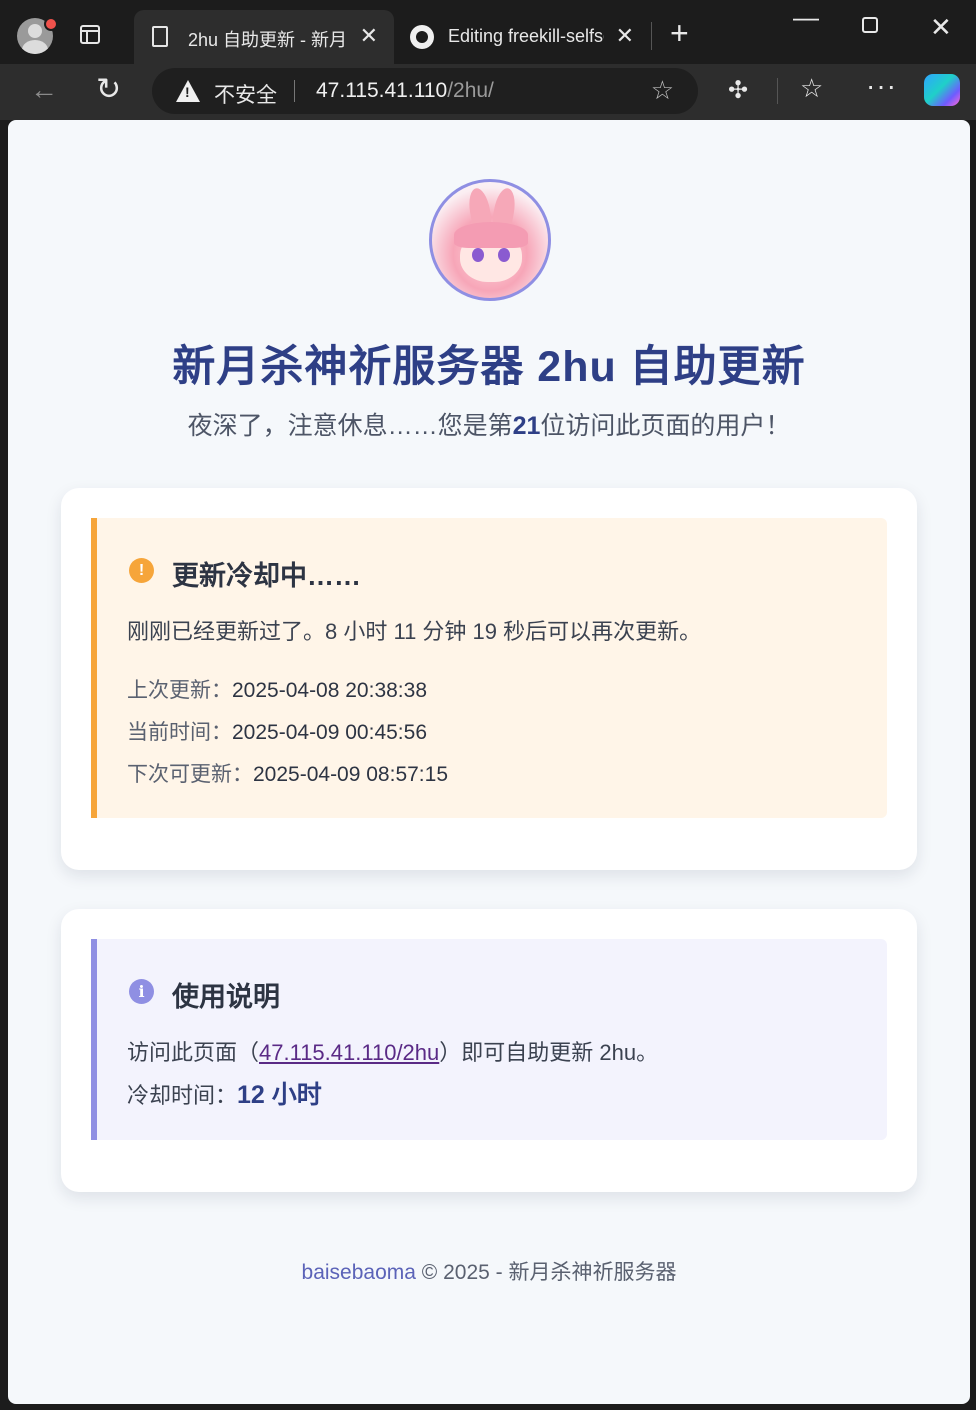  I want to click on back-arrow-icon: ←, so click(44, 90).